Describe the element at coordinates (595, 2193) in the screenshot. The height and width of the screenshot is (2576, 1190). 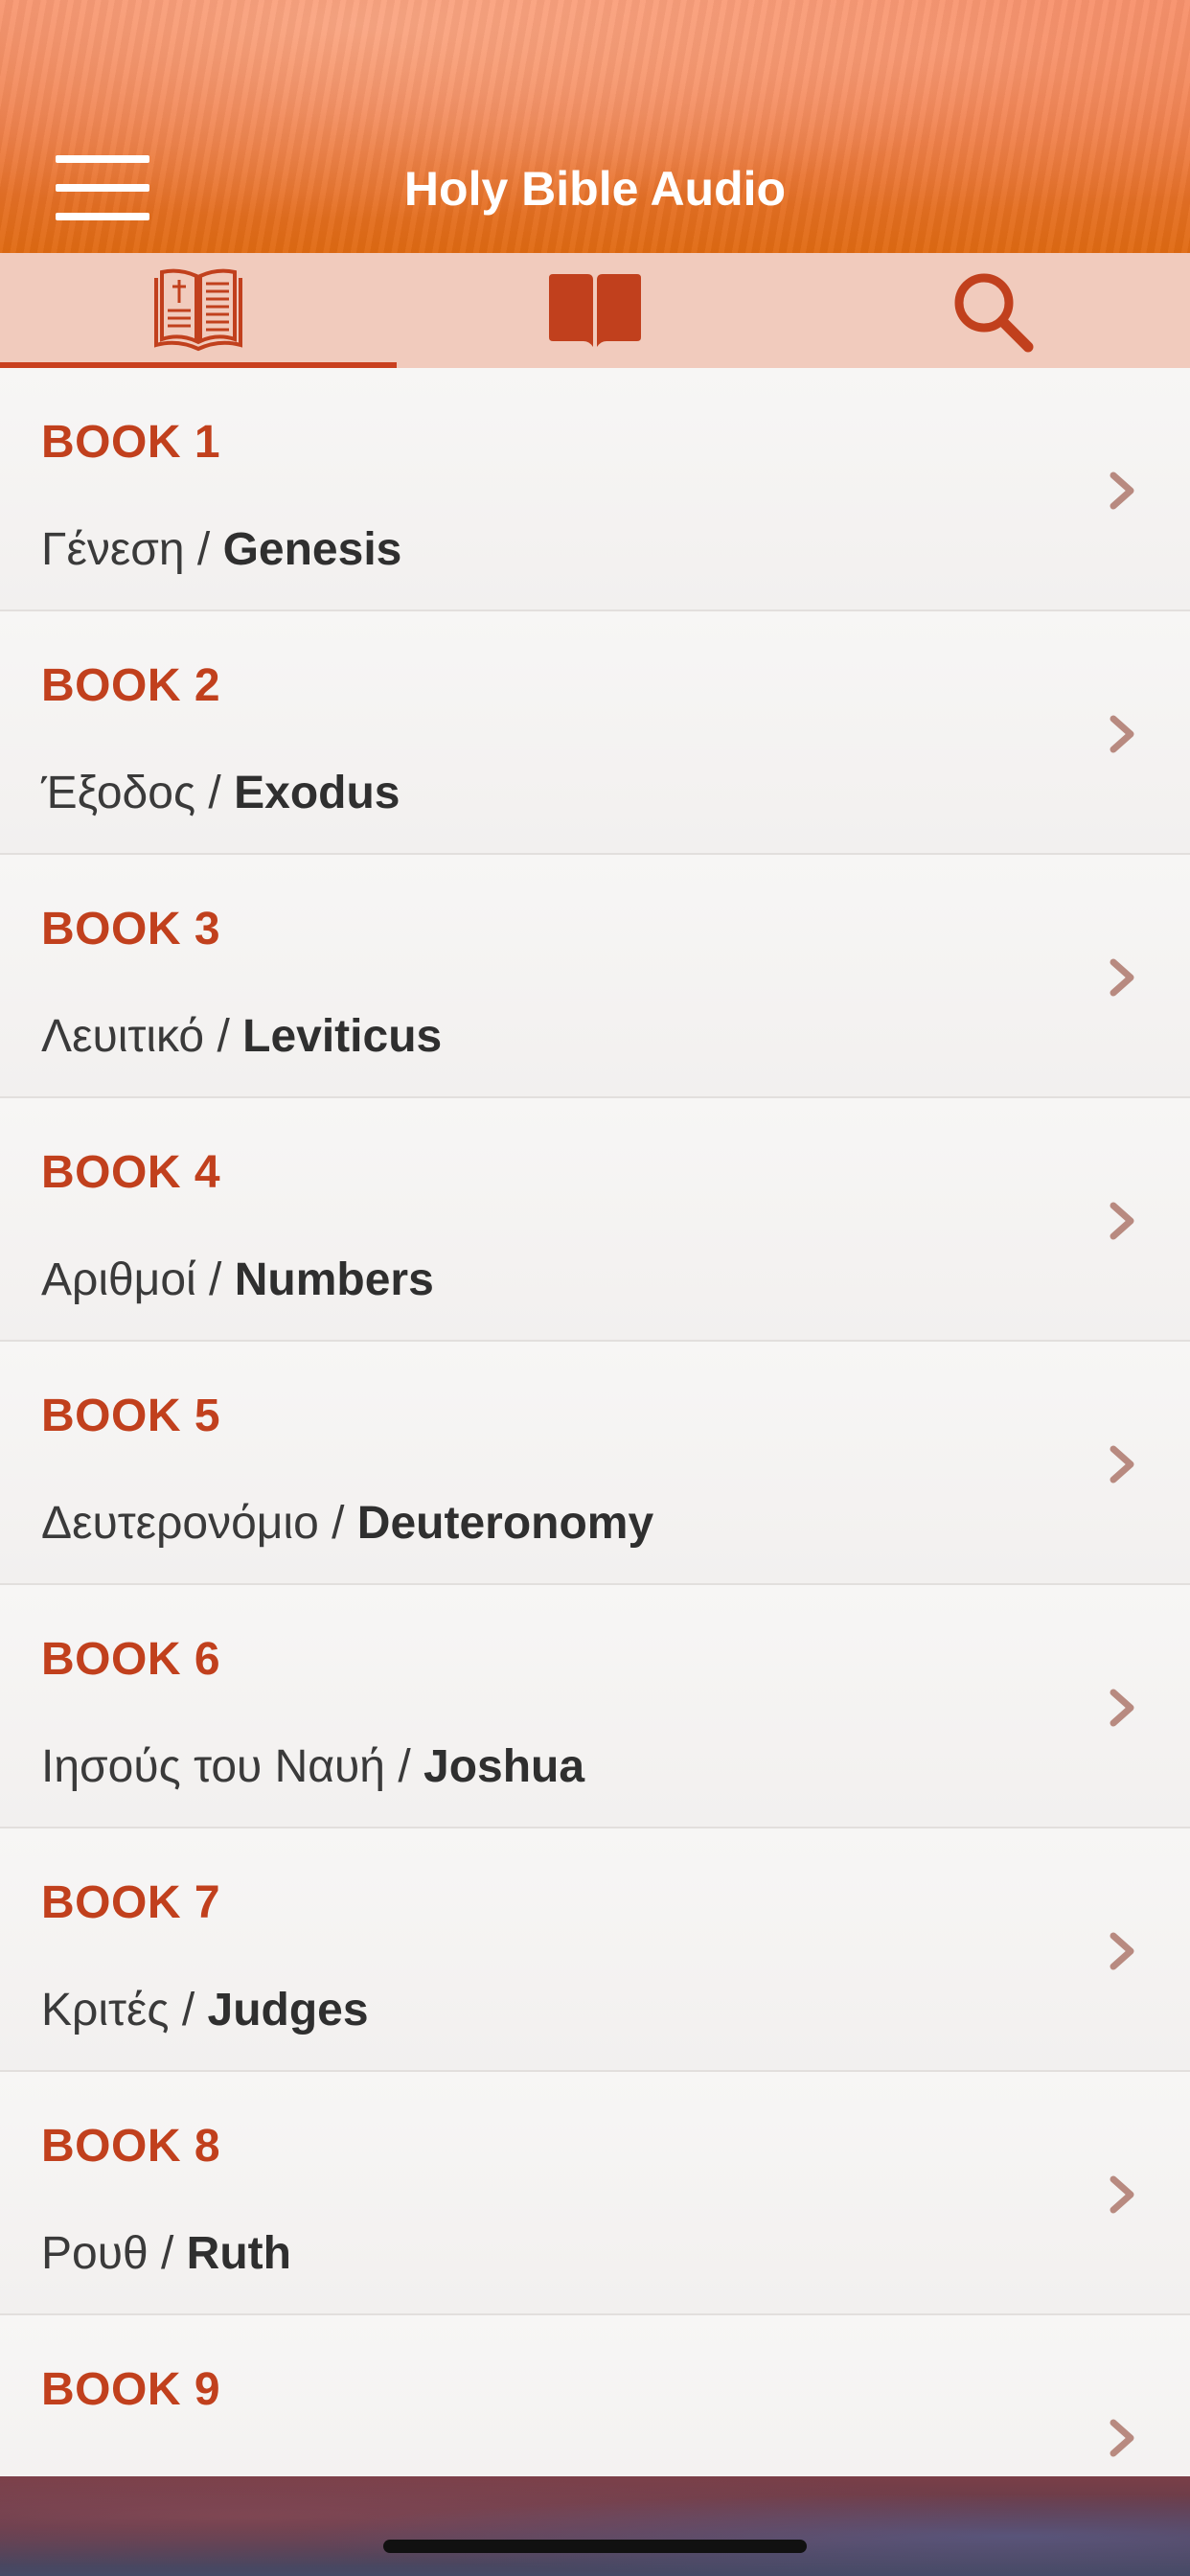
I see `list-item: BOOK 8 Ρουθ / Ruth` at that location.